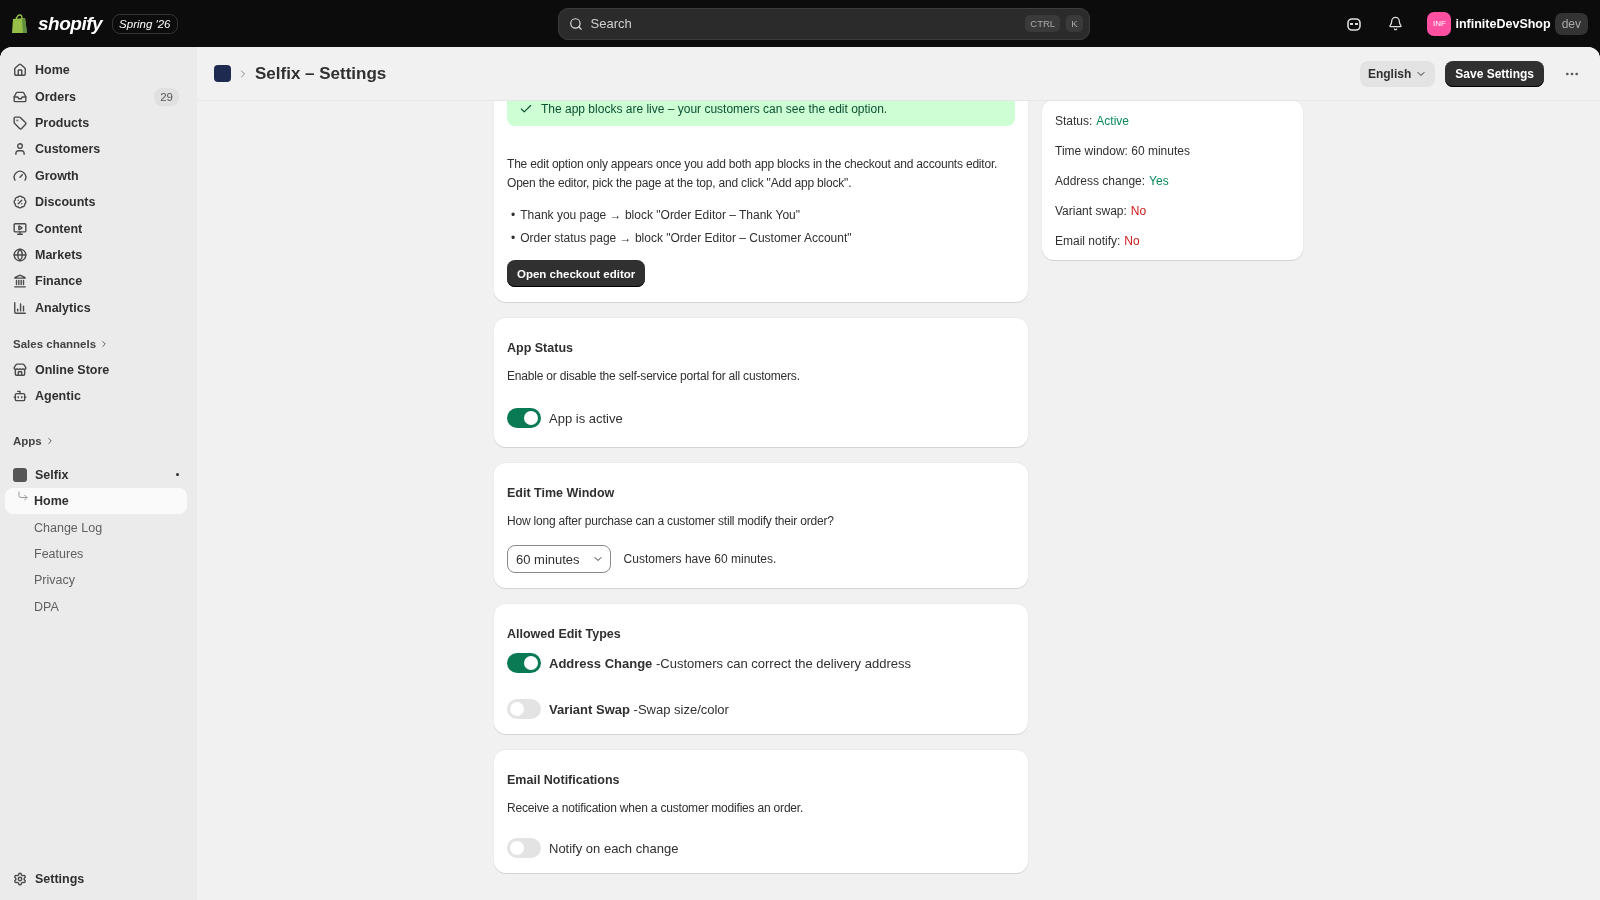  I want to click on nav-item: Discounts, so click(96, 202).